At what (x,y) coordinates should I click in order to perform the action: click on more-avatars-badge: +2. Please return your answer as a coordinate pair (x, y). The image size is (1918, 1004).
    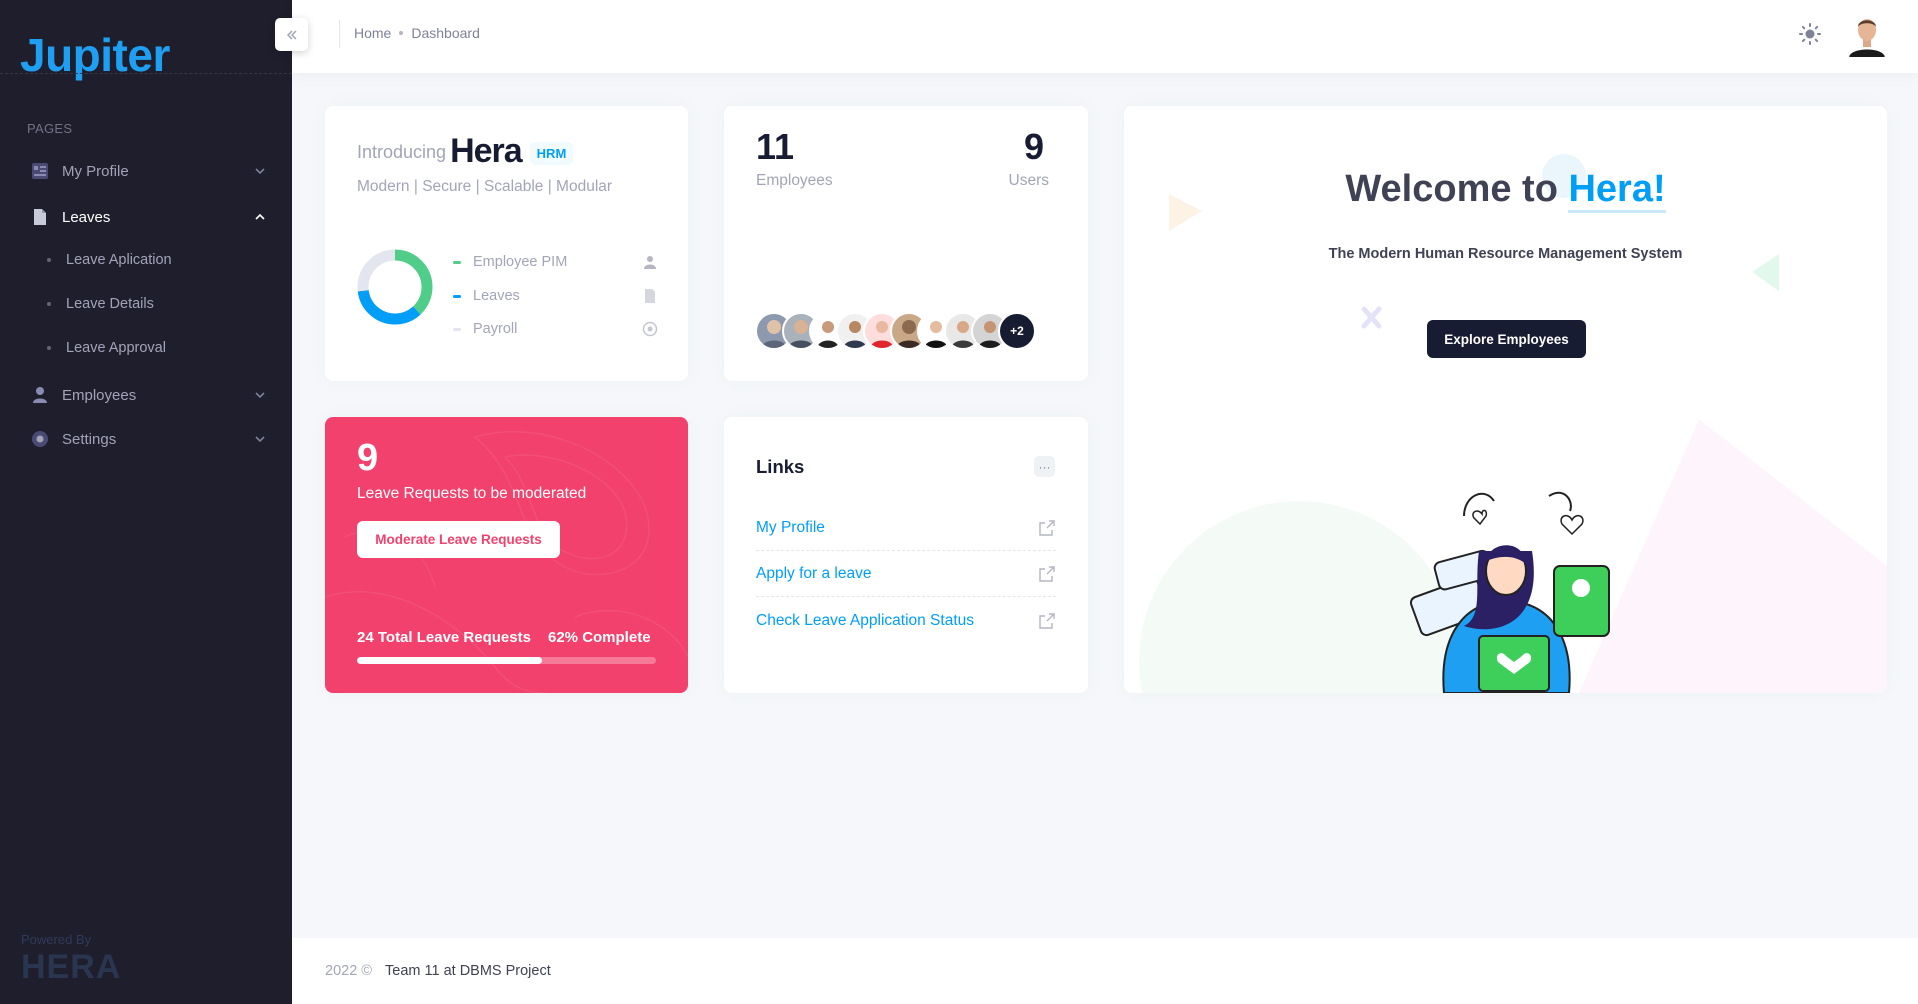
    Looking at the image, I should click on (1017, 331).